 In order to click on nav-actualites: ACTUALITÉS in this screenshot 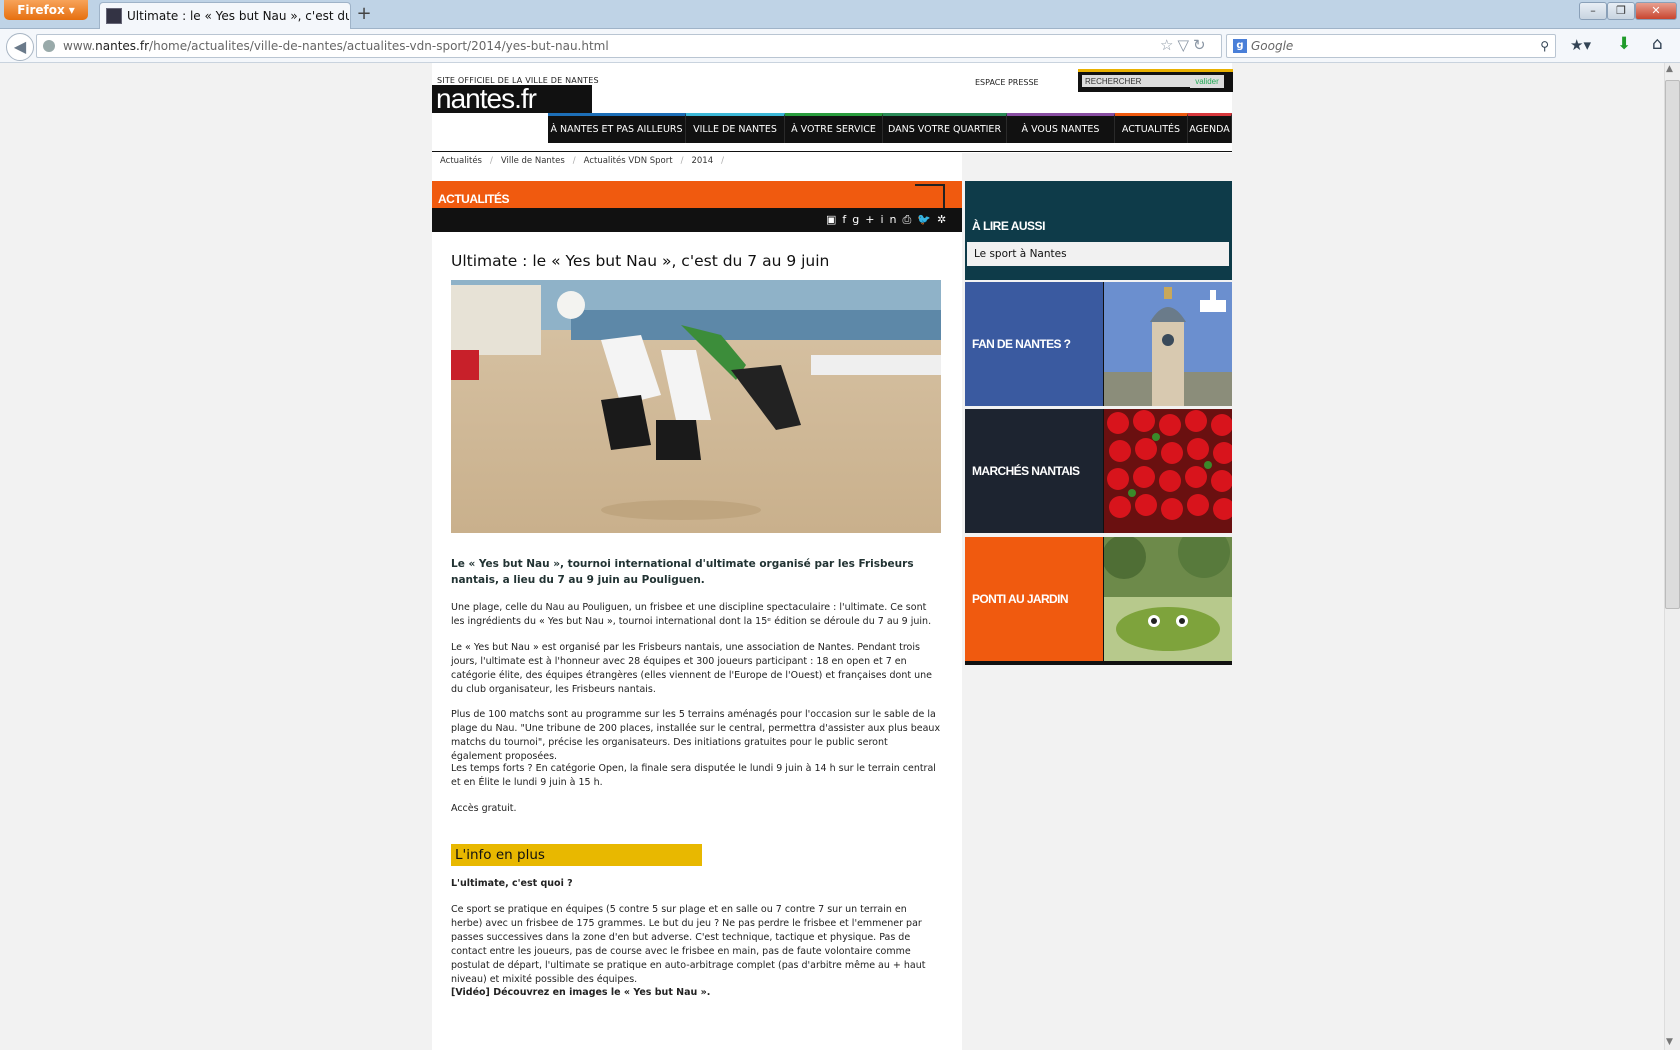, I will do `click(1151, 128)`.